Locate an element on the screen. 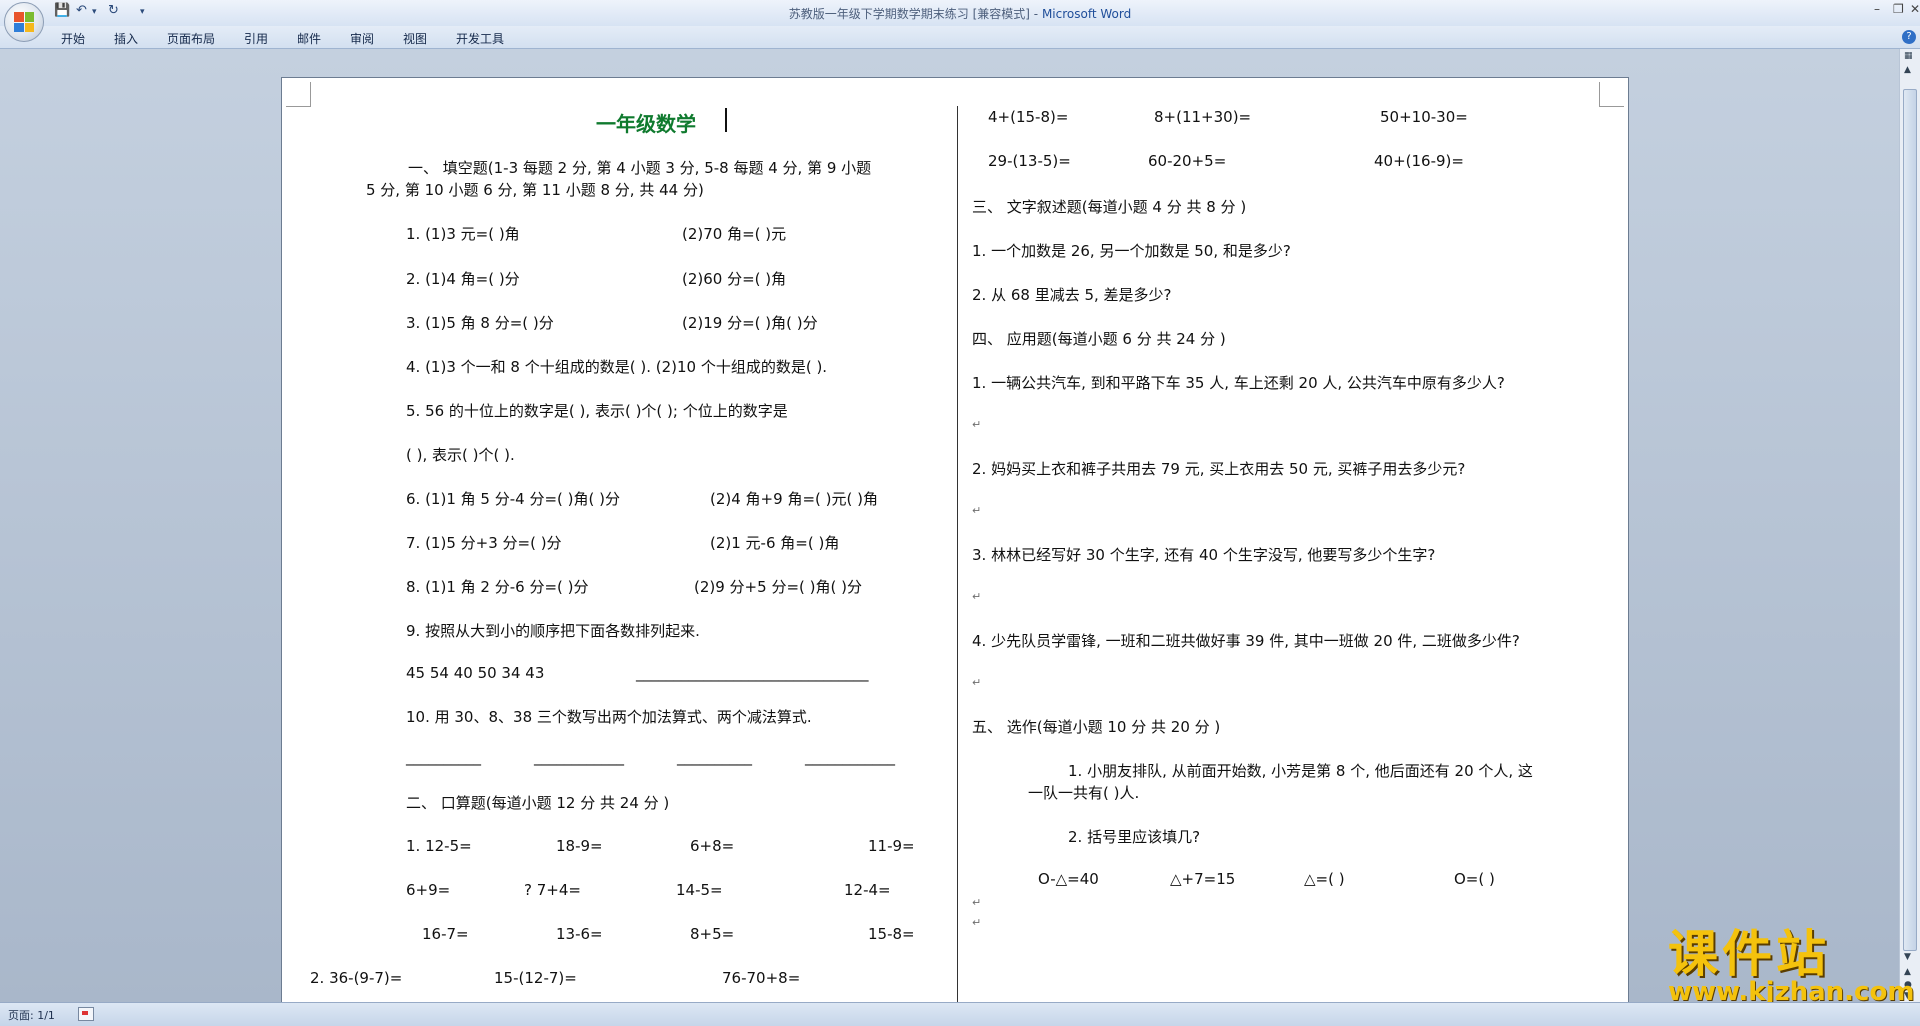 The image size is (1920, 1026). tab-developer: 开发工具 is located at coordinates (480, 38).